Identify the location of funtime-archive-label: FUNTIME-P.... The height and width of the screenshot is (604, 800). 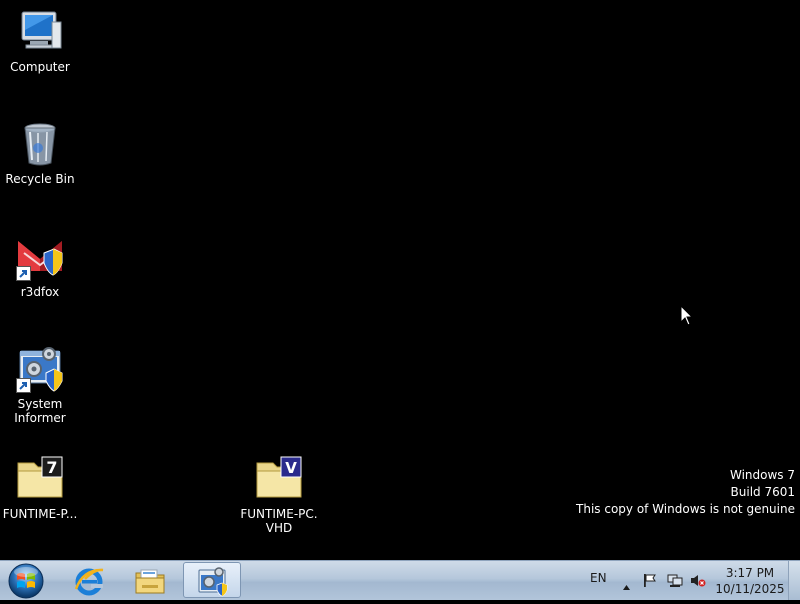
(40, 514).